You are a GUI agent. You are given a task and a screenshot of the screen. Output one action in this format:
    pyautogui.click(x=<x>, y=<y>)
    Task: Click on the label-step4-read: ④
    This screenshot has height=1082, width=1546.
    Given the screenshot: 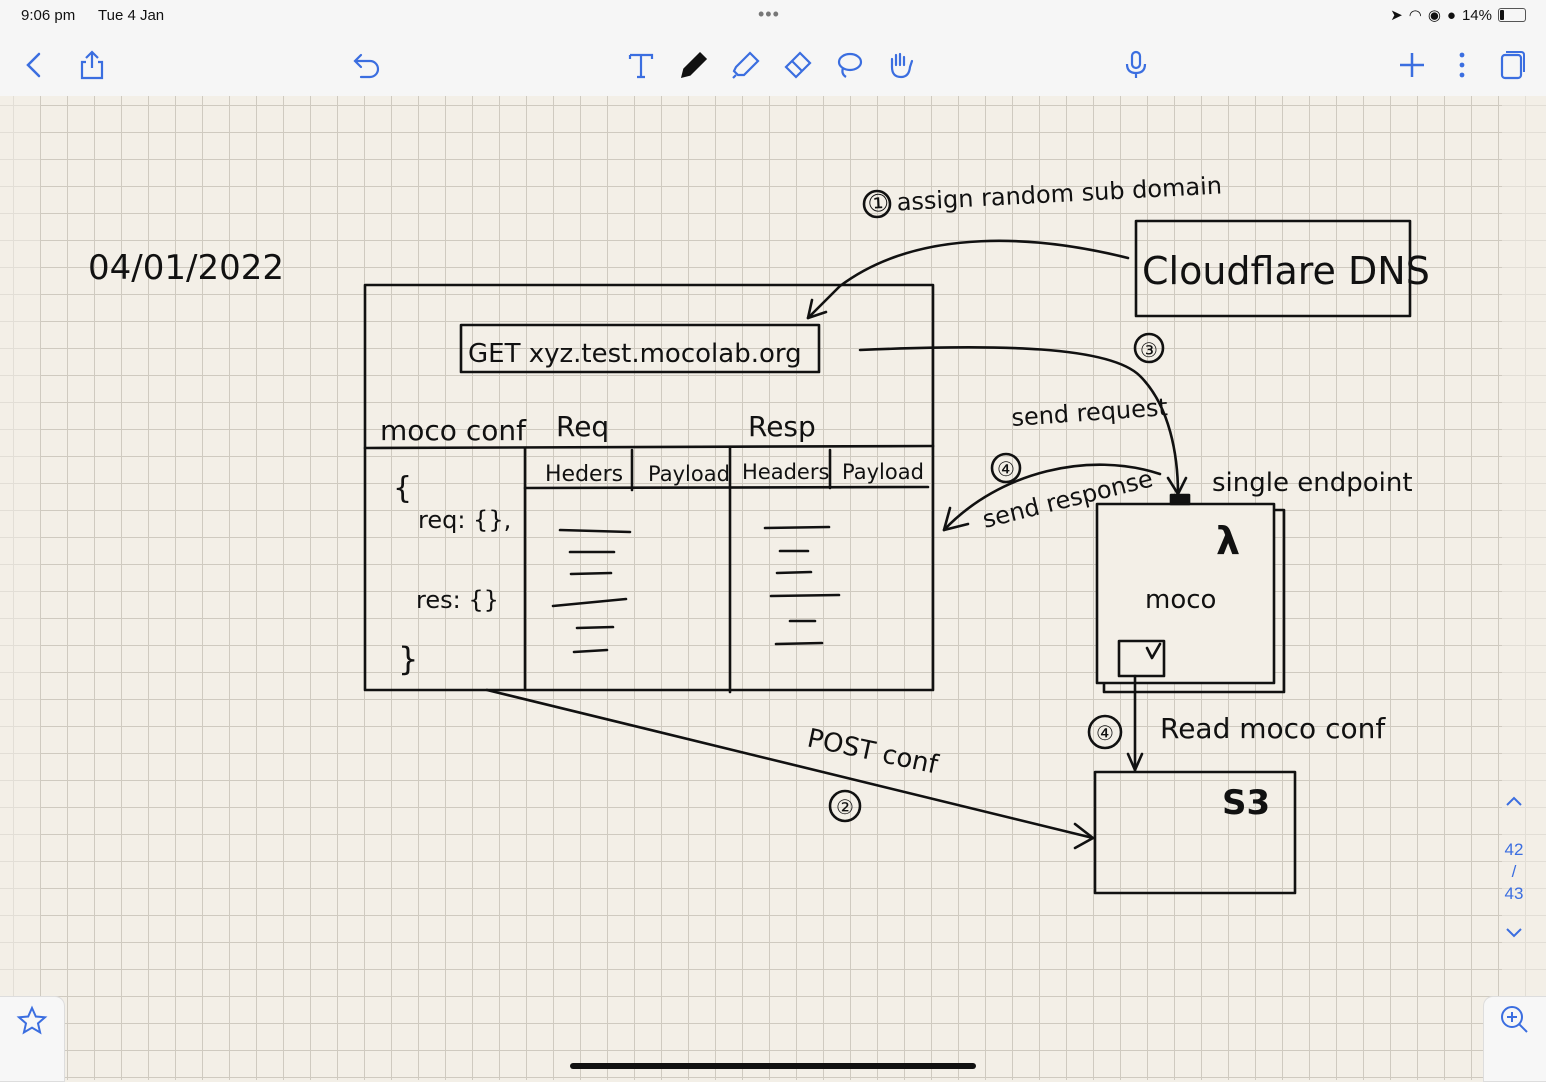 What is the action you would take?
    pyautogui.click(x=1105, y=733)
    